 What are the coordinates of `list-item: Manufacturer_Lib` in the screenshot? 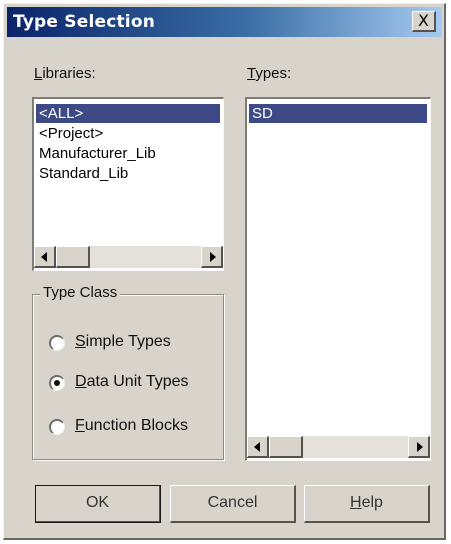 It's located at (96, 153).